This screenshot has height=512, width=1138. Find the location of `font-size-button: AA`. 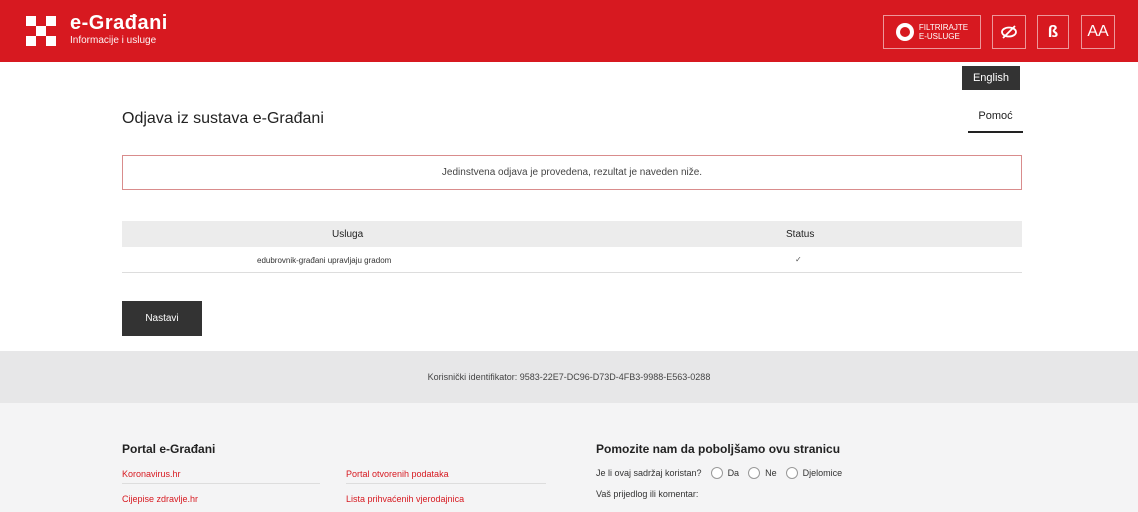

font-size-button: AA is located at coordinates (1098, 32).